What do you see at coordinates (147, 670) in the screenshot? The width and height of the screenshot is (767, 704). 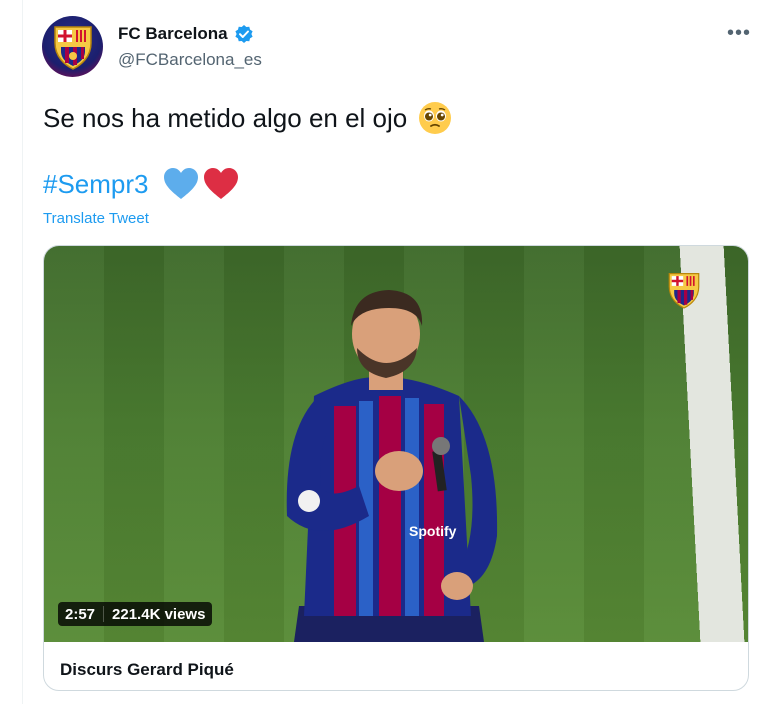 I see `video-caption: Discurs Gerard Piqué` at bounding box center [147, 670].